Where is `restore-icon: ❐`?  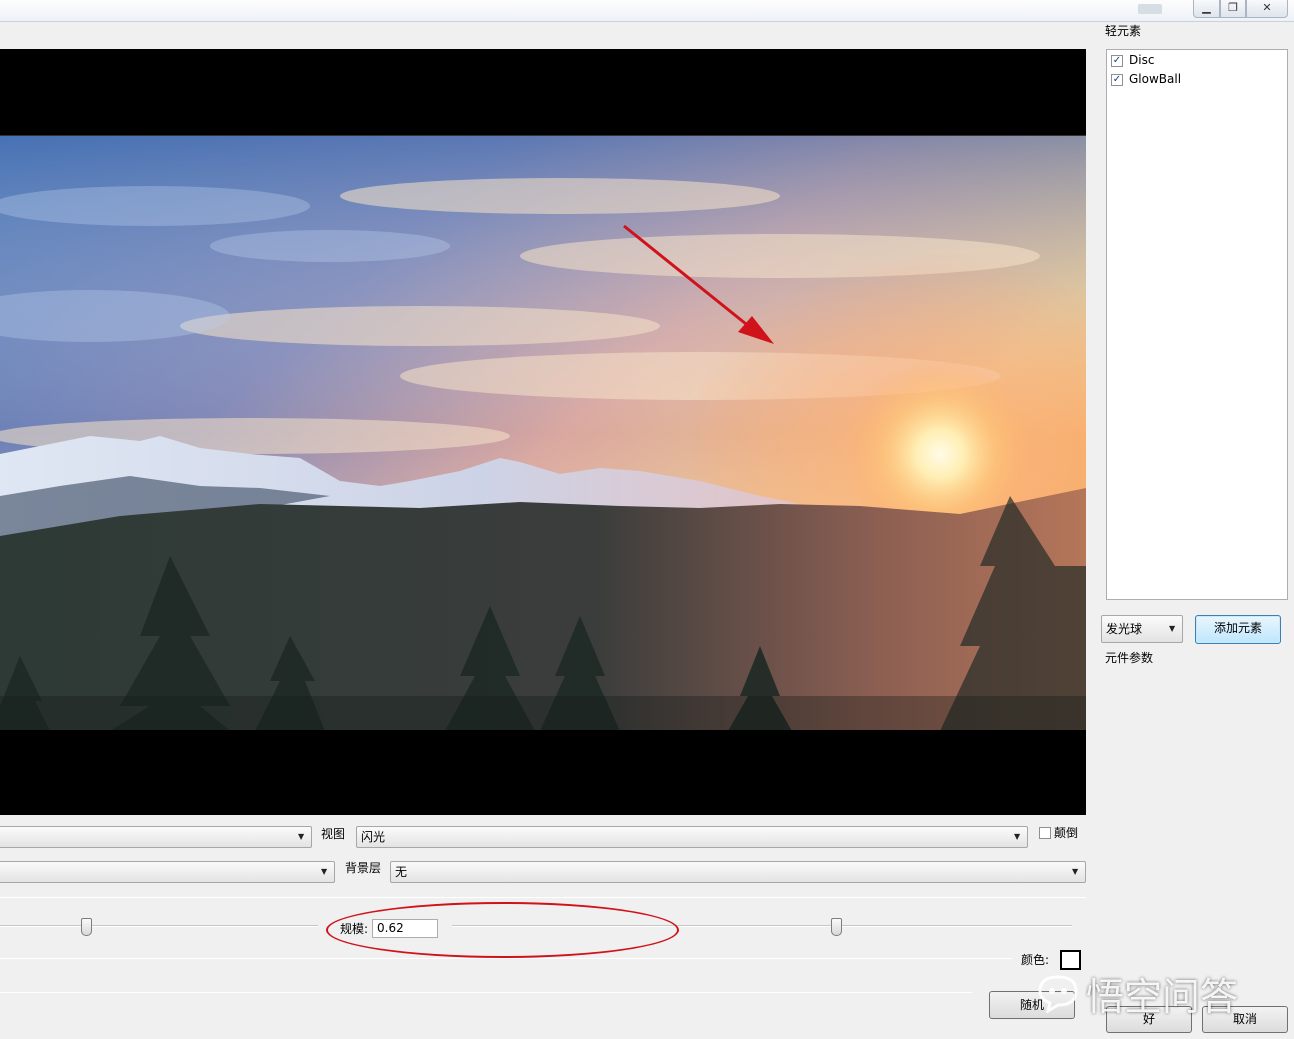
restore-icon: ❐ is located at coordinates (1233, 7).